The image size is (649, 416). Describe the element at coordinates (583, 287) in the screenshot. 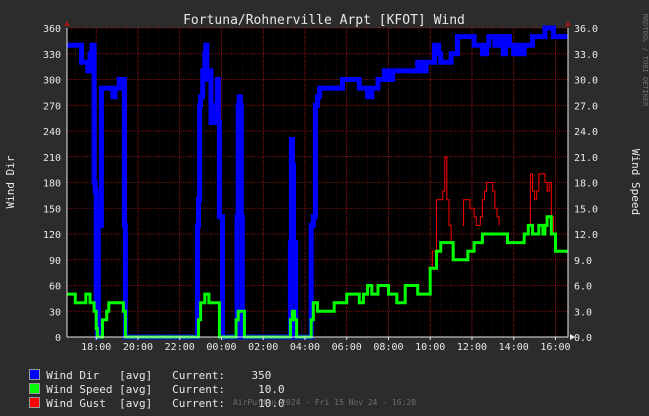

I see `y-tick-label-right: 6.0` at that location.